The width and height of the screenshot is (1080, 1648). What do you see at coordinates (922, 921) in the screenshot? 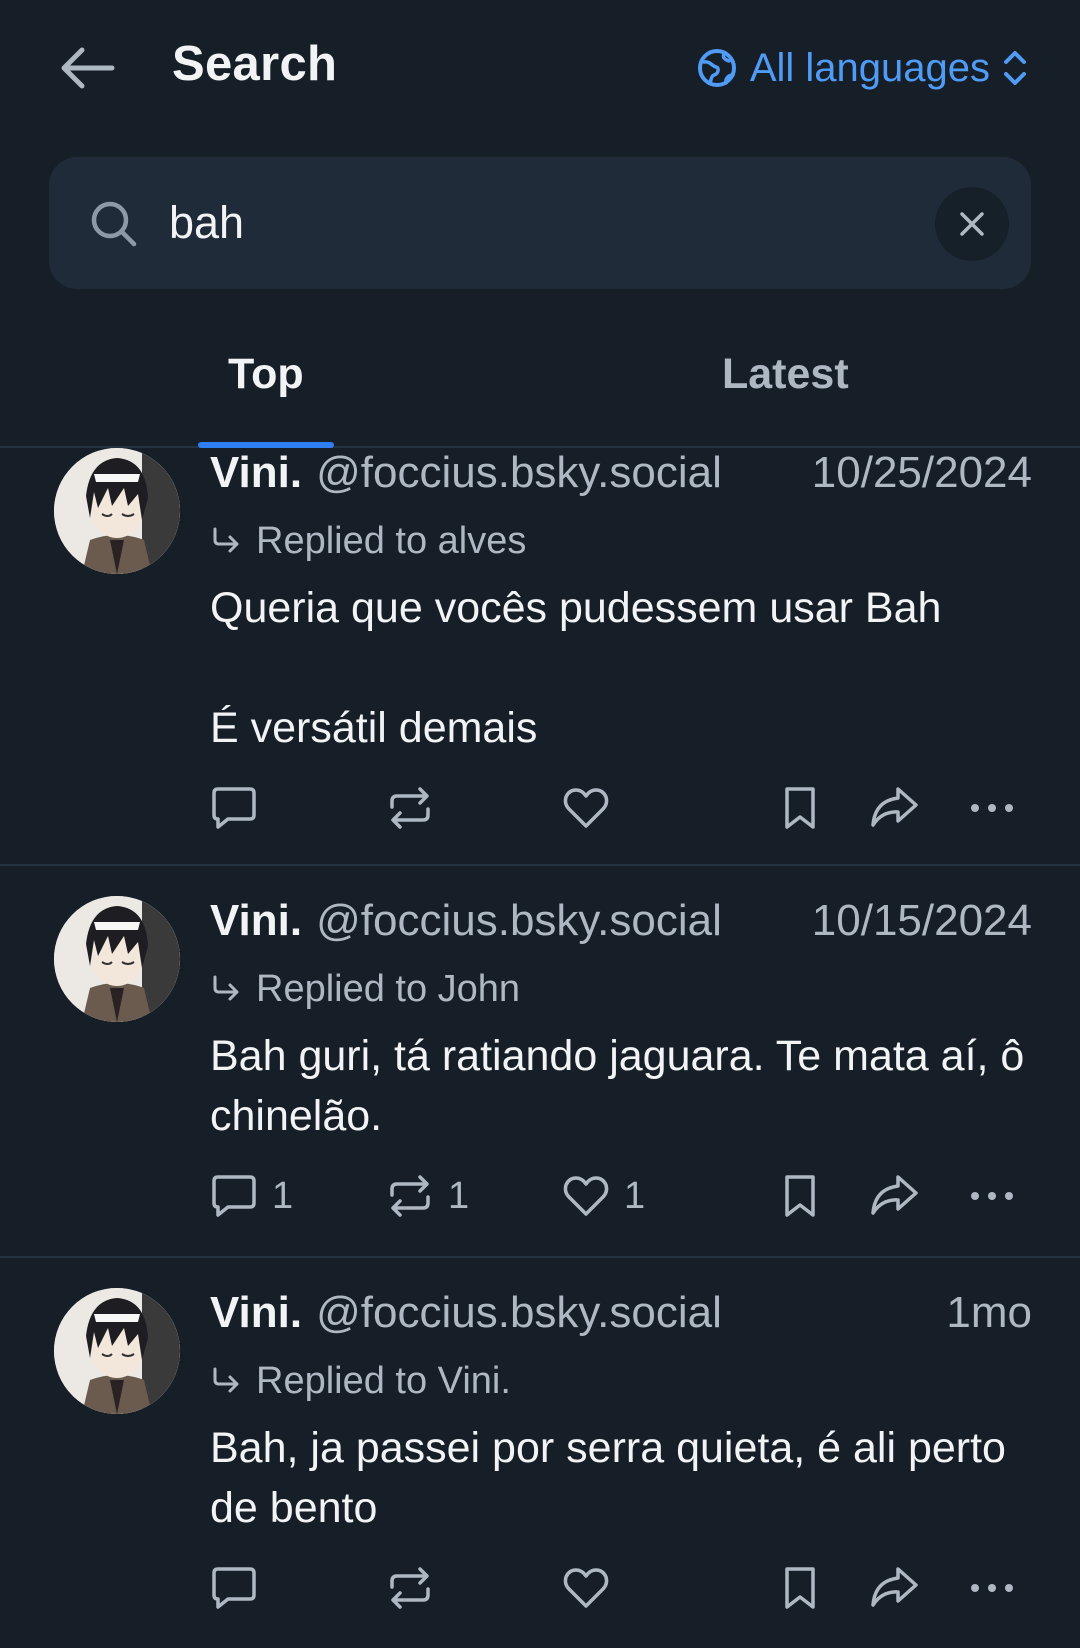
I see `post-timestamp: 10/15/2024` at bounding box center [922, 921].